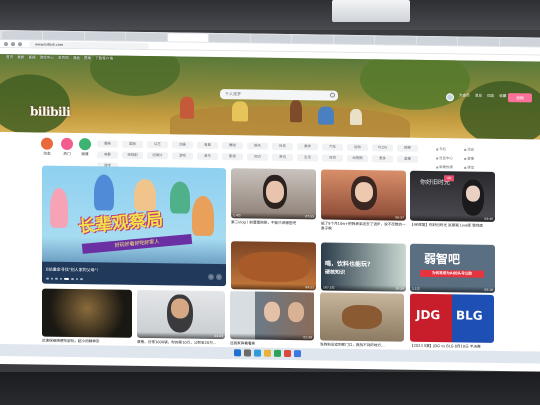 Image resolution: width=540 pixels, height=405 pixels. Describe the element at coordinates (478, 98) in the screenshot. I see `right-nav-item: 消息` at that location.